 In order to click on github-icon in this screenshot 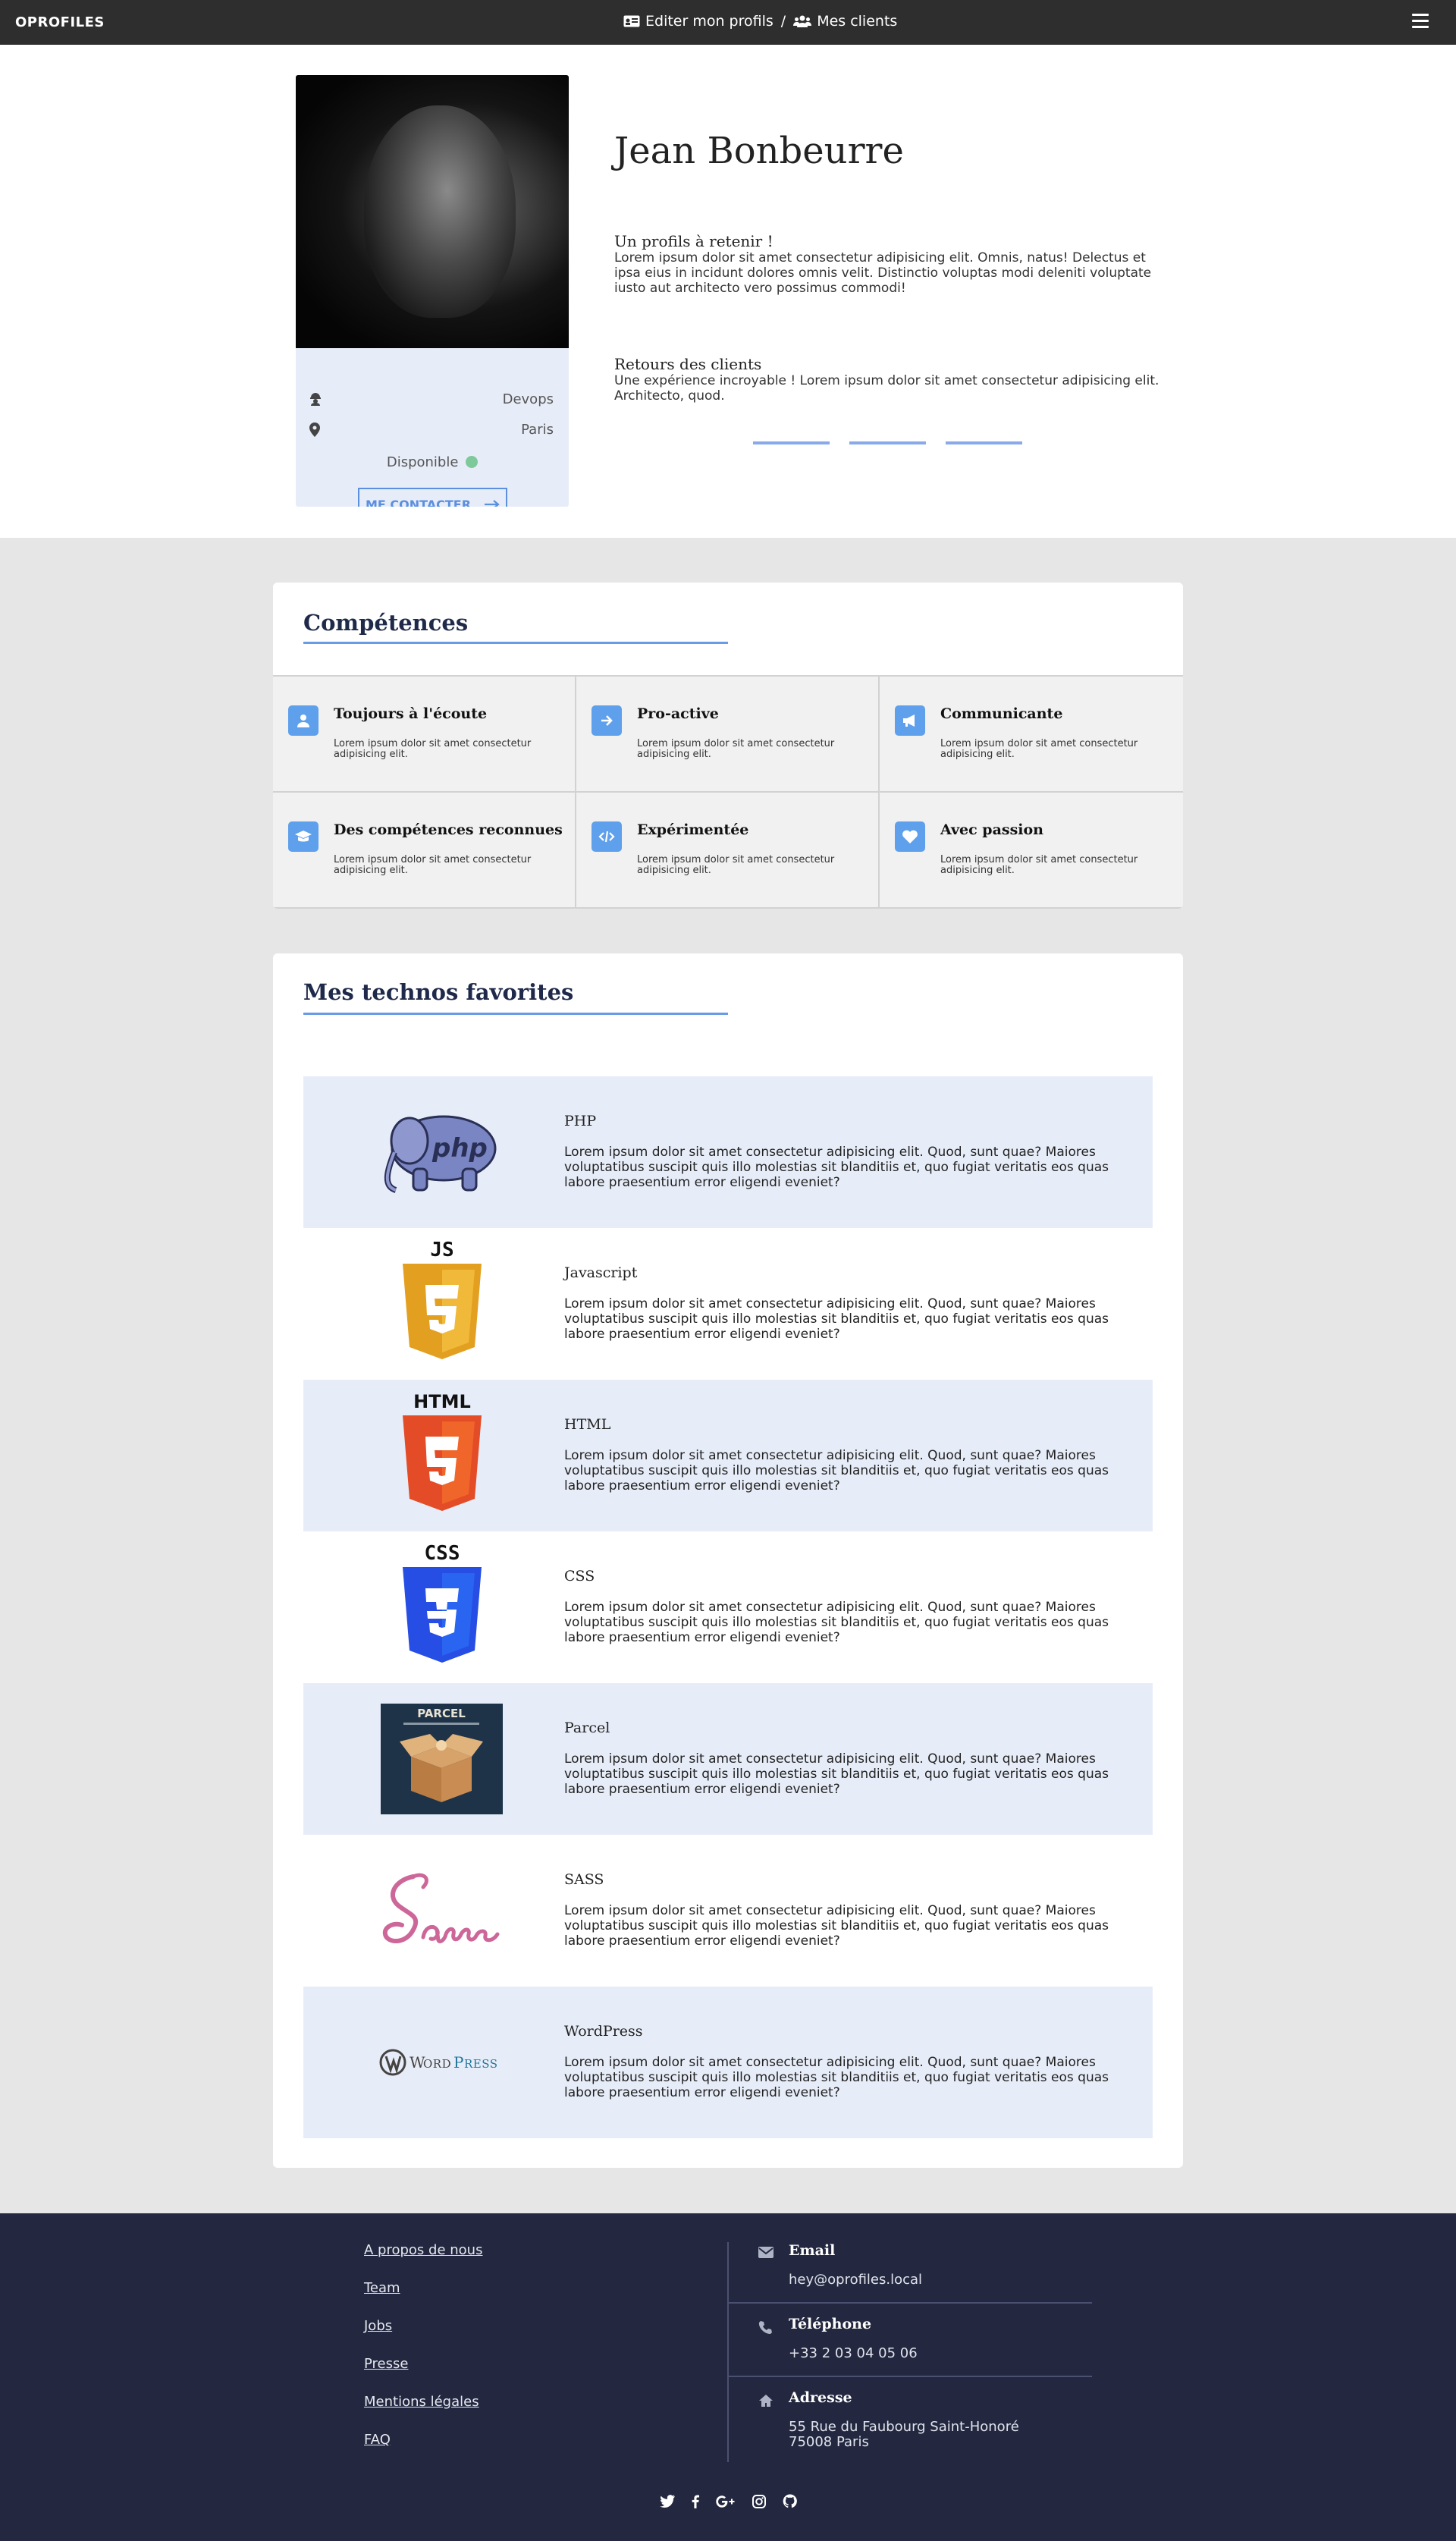, I will do `click(790, 2501)`.